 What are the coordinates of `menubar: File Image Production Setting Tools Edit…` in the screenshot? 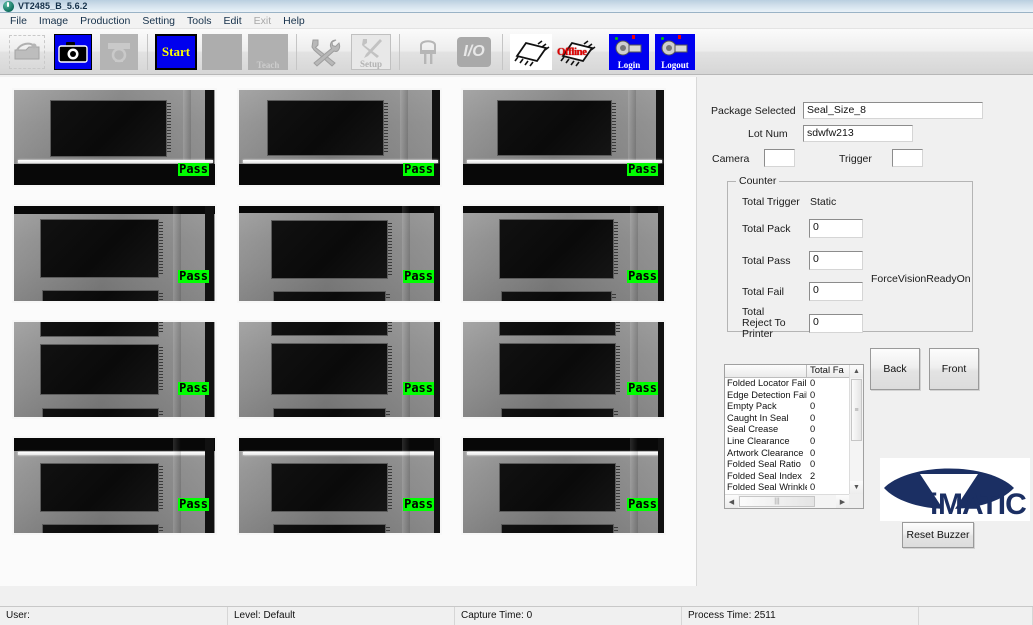 It's located at (516, 21).